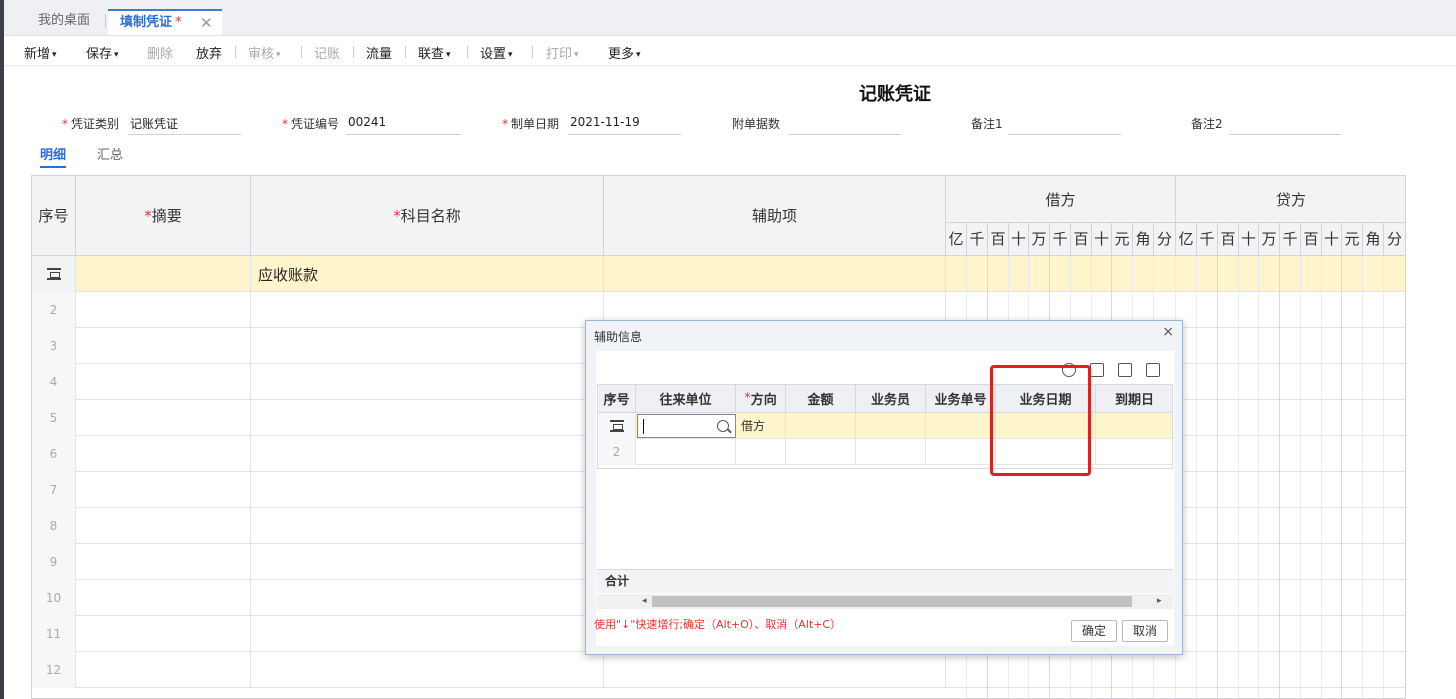 This screenshot has height=699, width=1456. I want to click on save-button: 保存 ▾, so click(102, 52).